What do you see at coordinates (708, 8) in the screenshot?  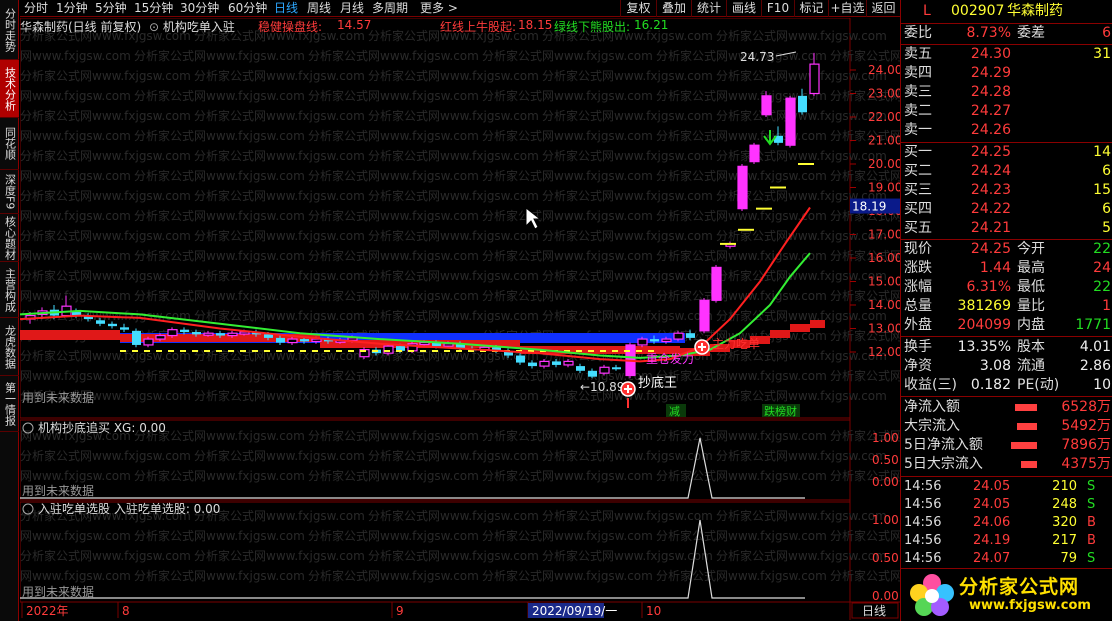 I see `toolbar-button-3: 统计` at bounding box center [708, 8].